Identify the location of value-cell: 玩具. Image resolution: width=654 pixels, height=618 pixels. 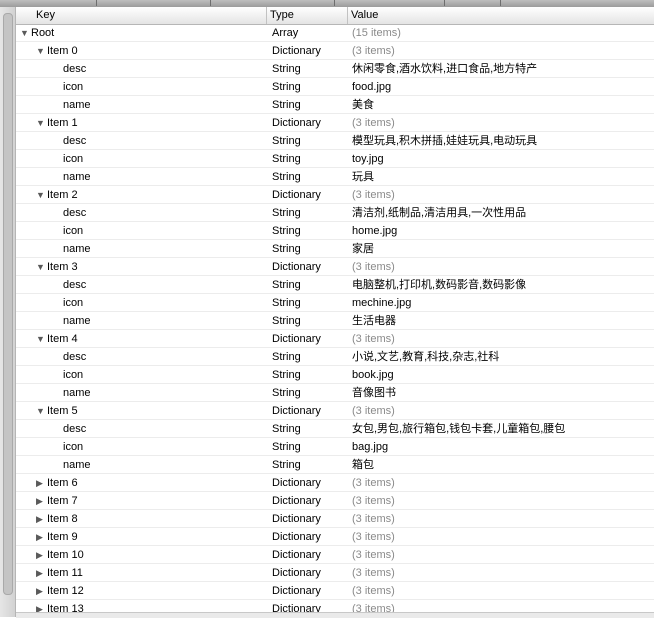
(363, 177).